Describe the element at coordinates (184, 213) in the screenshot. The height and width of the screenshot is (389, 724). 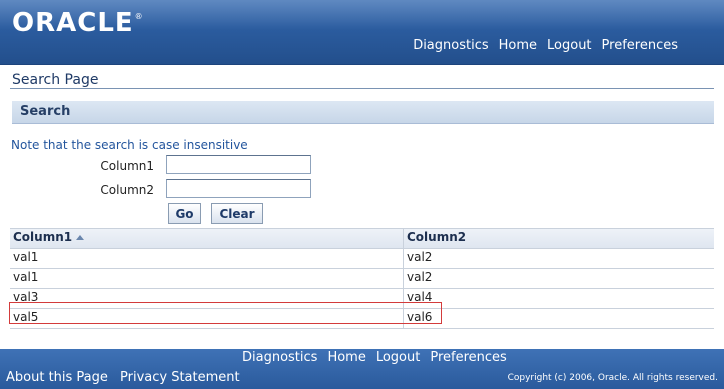
I see `go-button: Go` at that location.